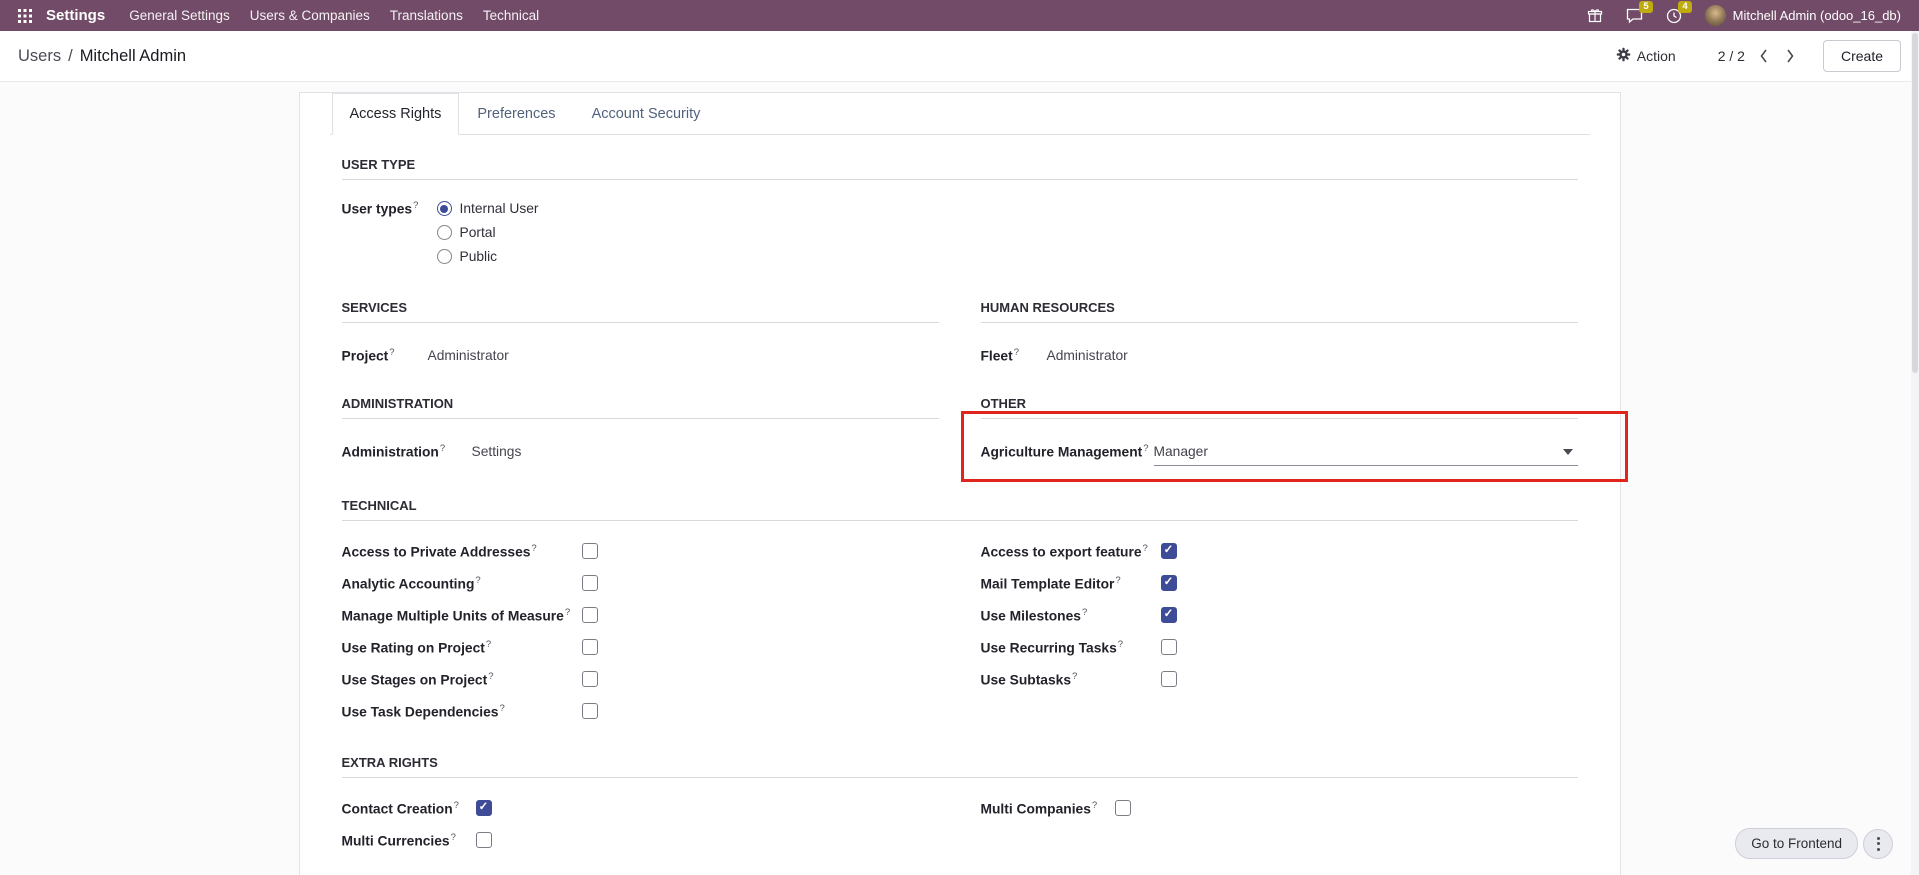  What do you see at coordinates (1715, 15) in the screenshot?
I see `avatar` at bounding box center [1715, 15].